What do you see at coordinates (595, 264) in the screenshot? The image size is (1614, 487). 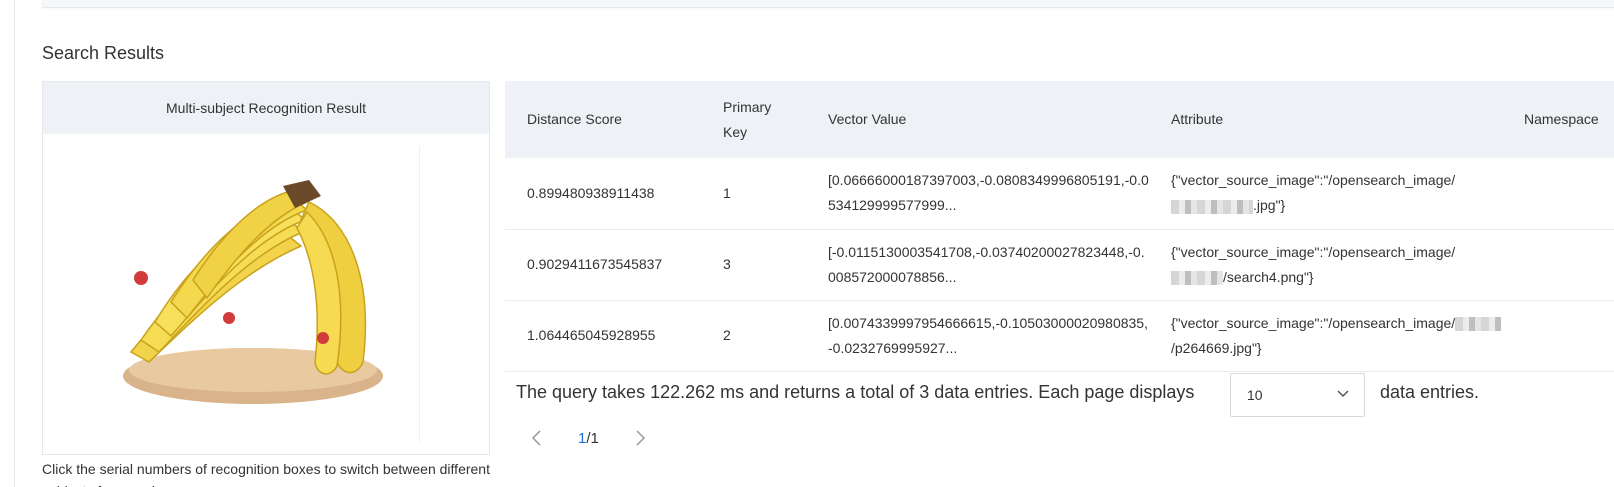 I see `cell-distance-score: 0.9029411673545837` at bounding box center [595, 264].